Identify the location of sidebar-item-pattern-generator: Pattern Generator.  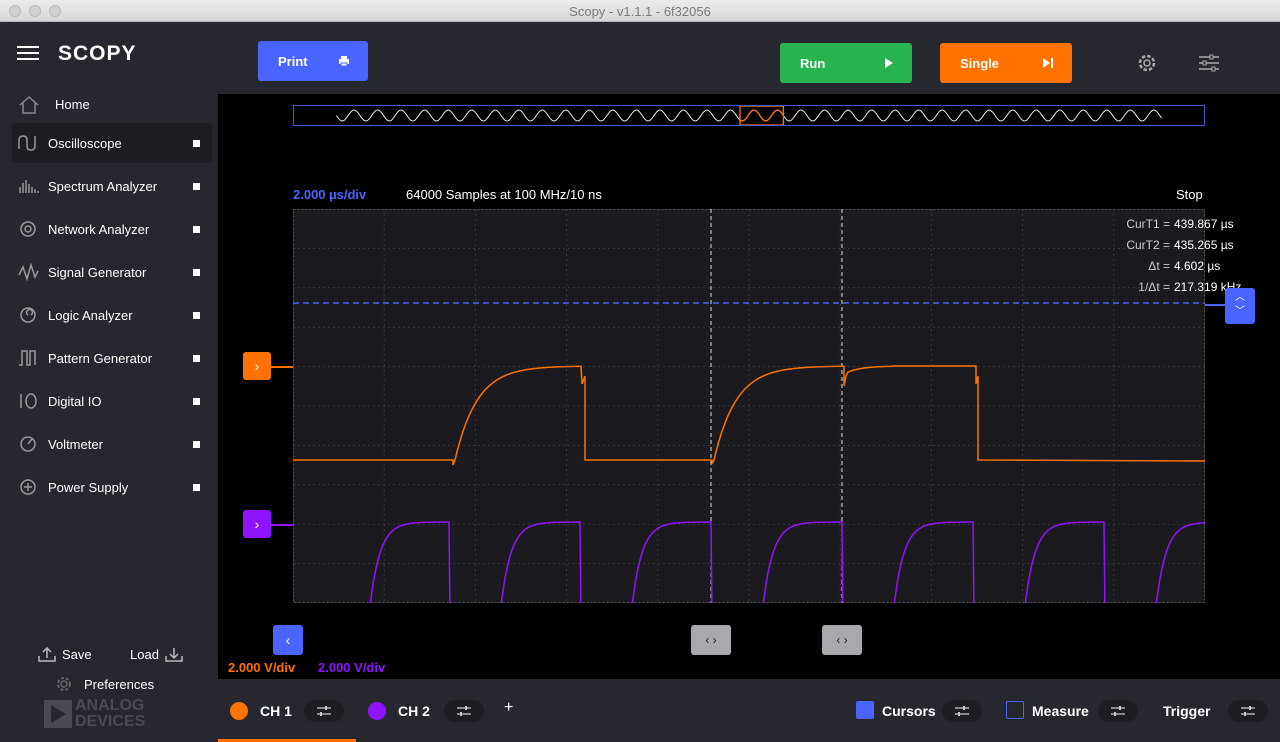
(112, 358).